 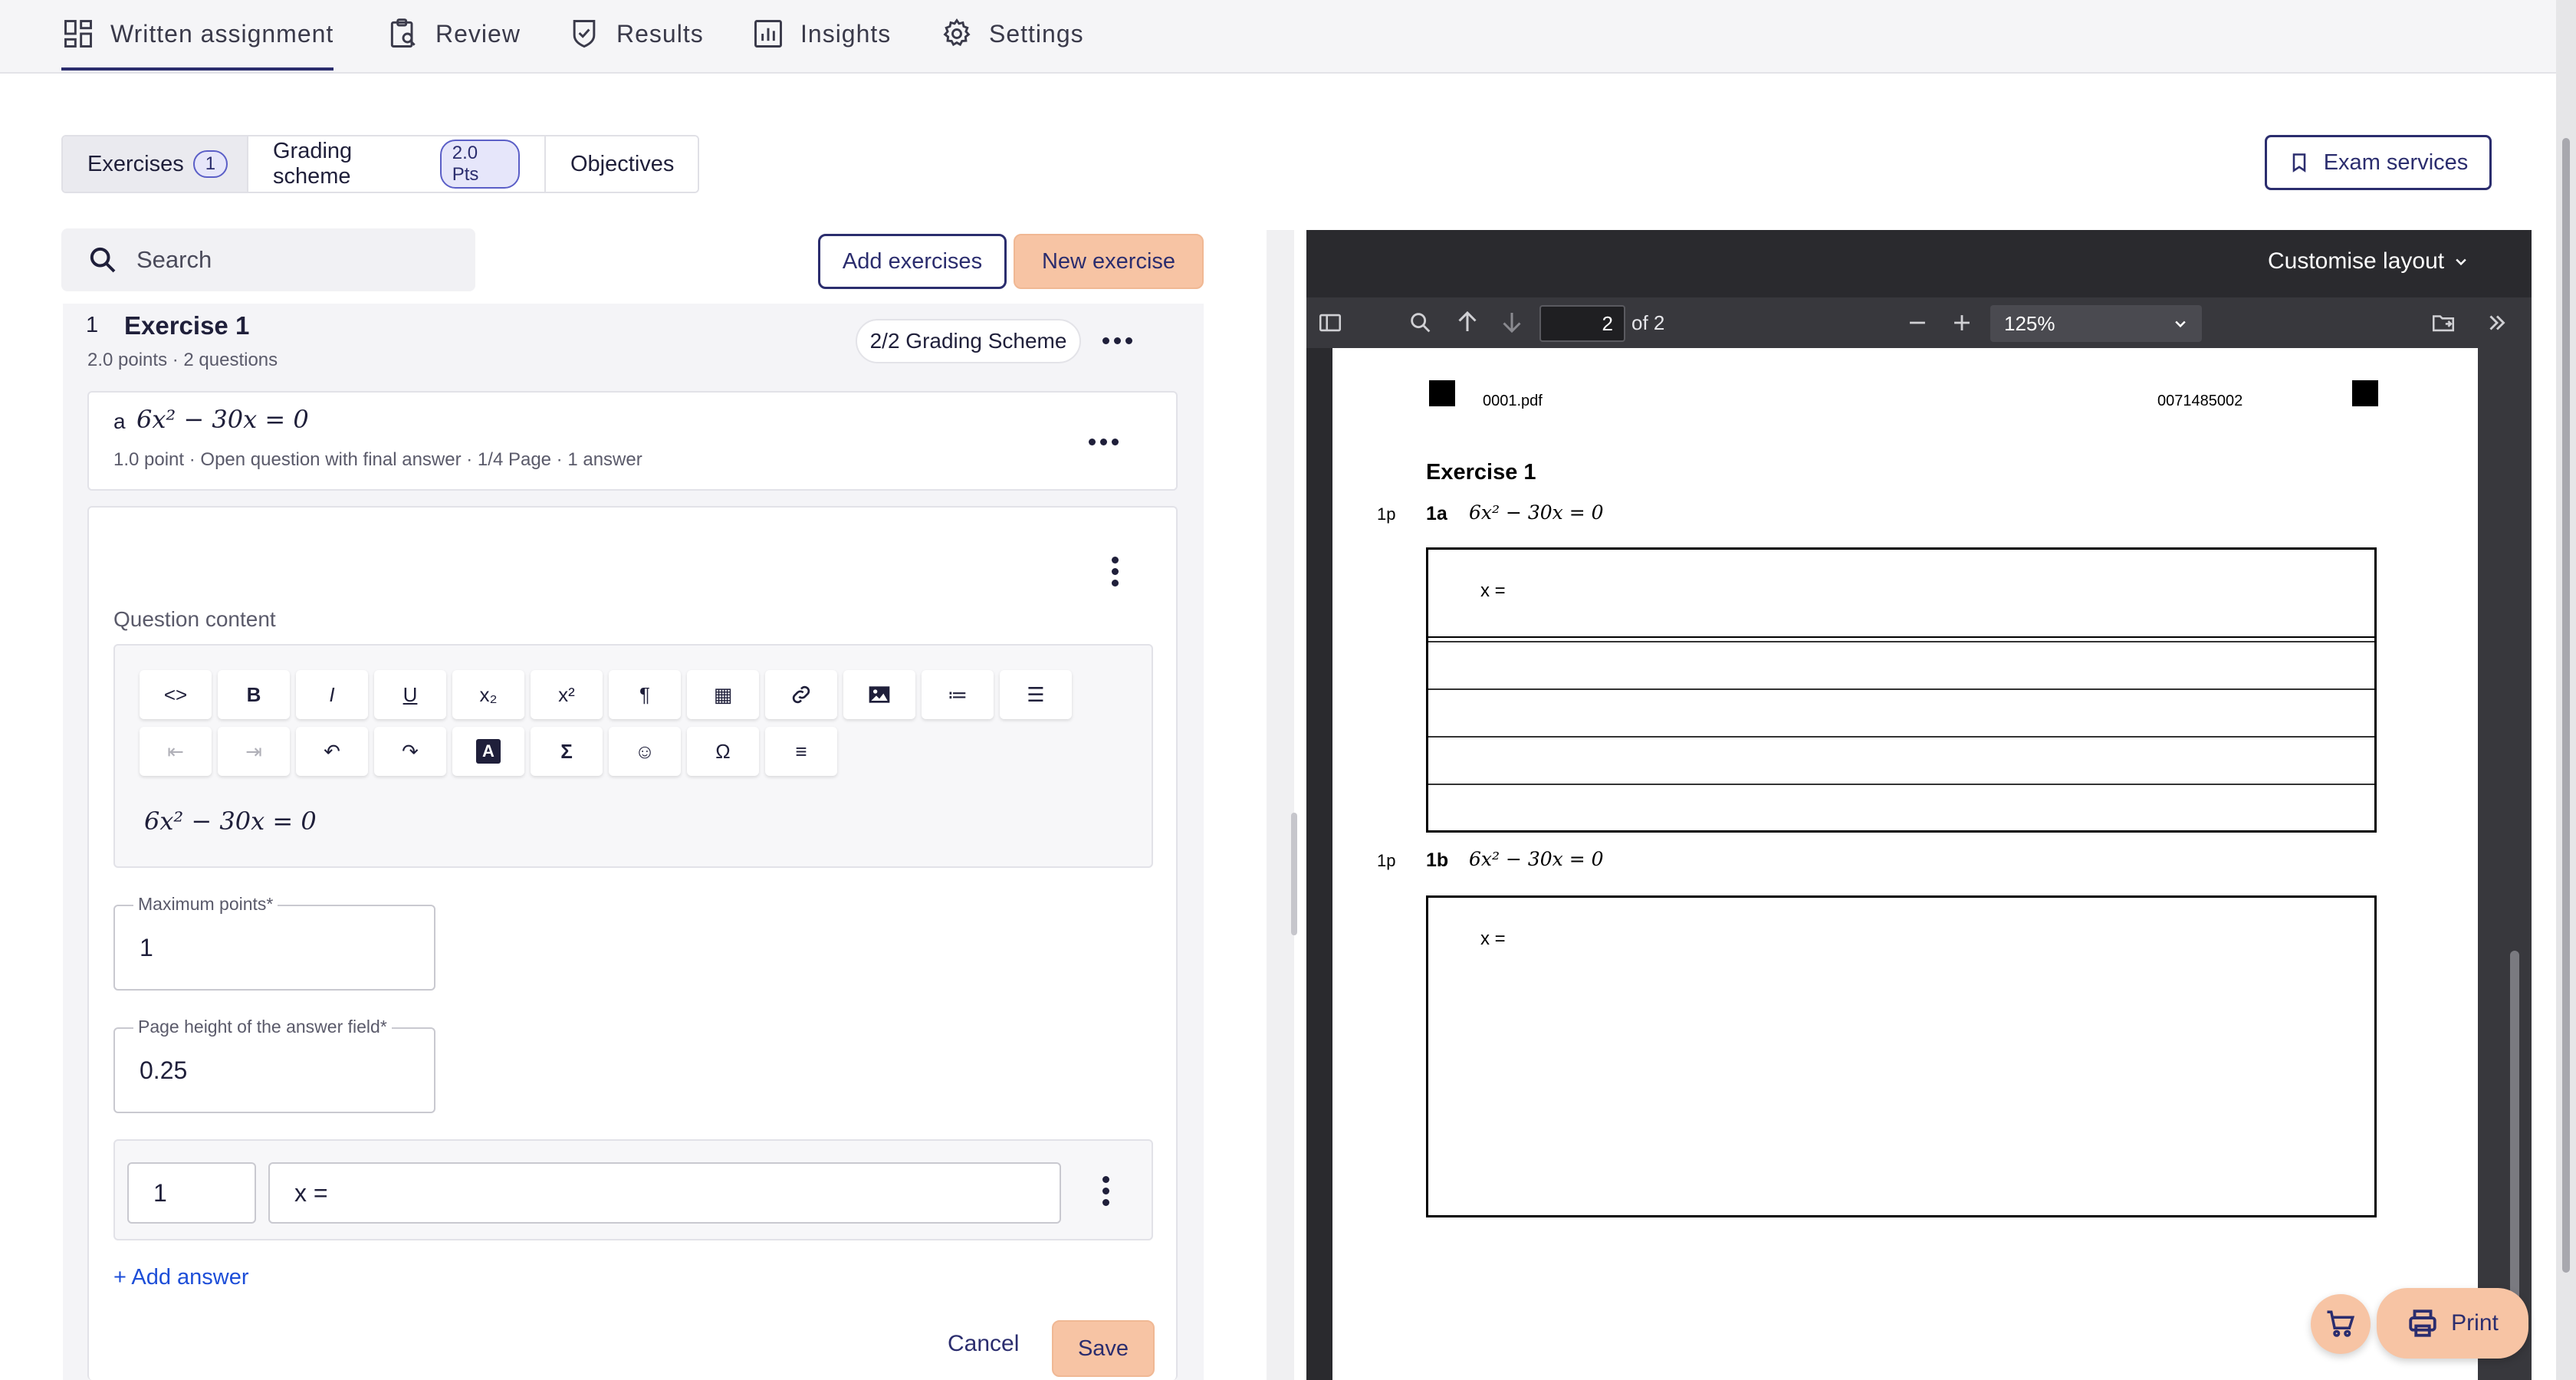 What do you see at coordinates (2514, 1150) in the screenshot?
I see `pdf-scrollbar-thumb` at bounding box center [2514, 1150].